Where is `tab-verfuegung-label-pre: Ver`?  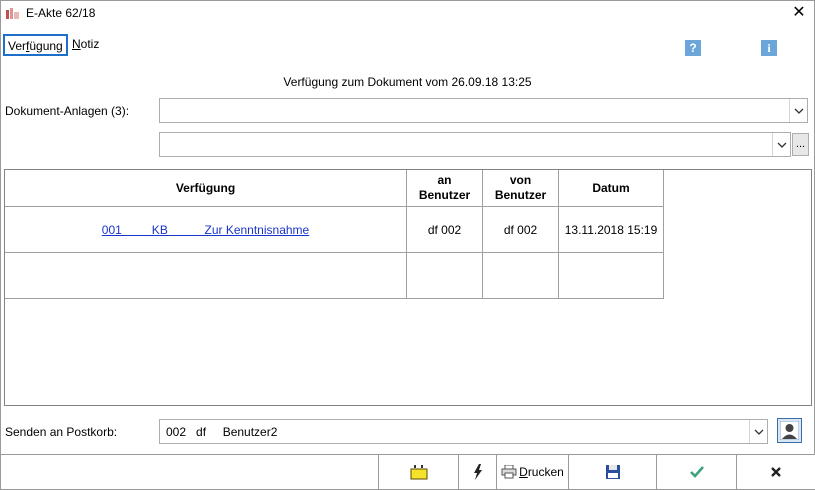 tab-verfuegung-label-pre: Ver is located at coordinates (17, 46).